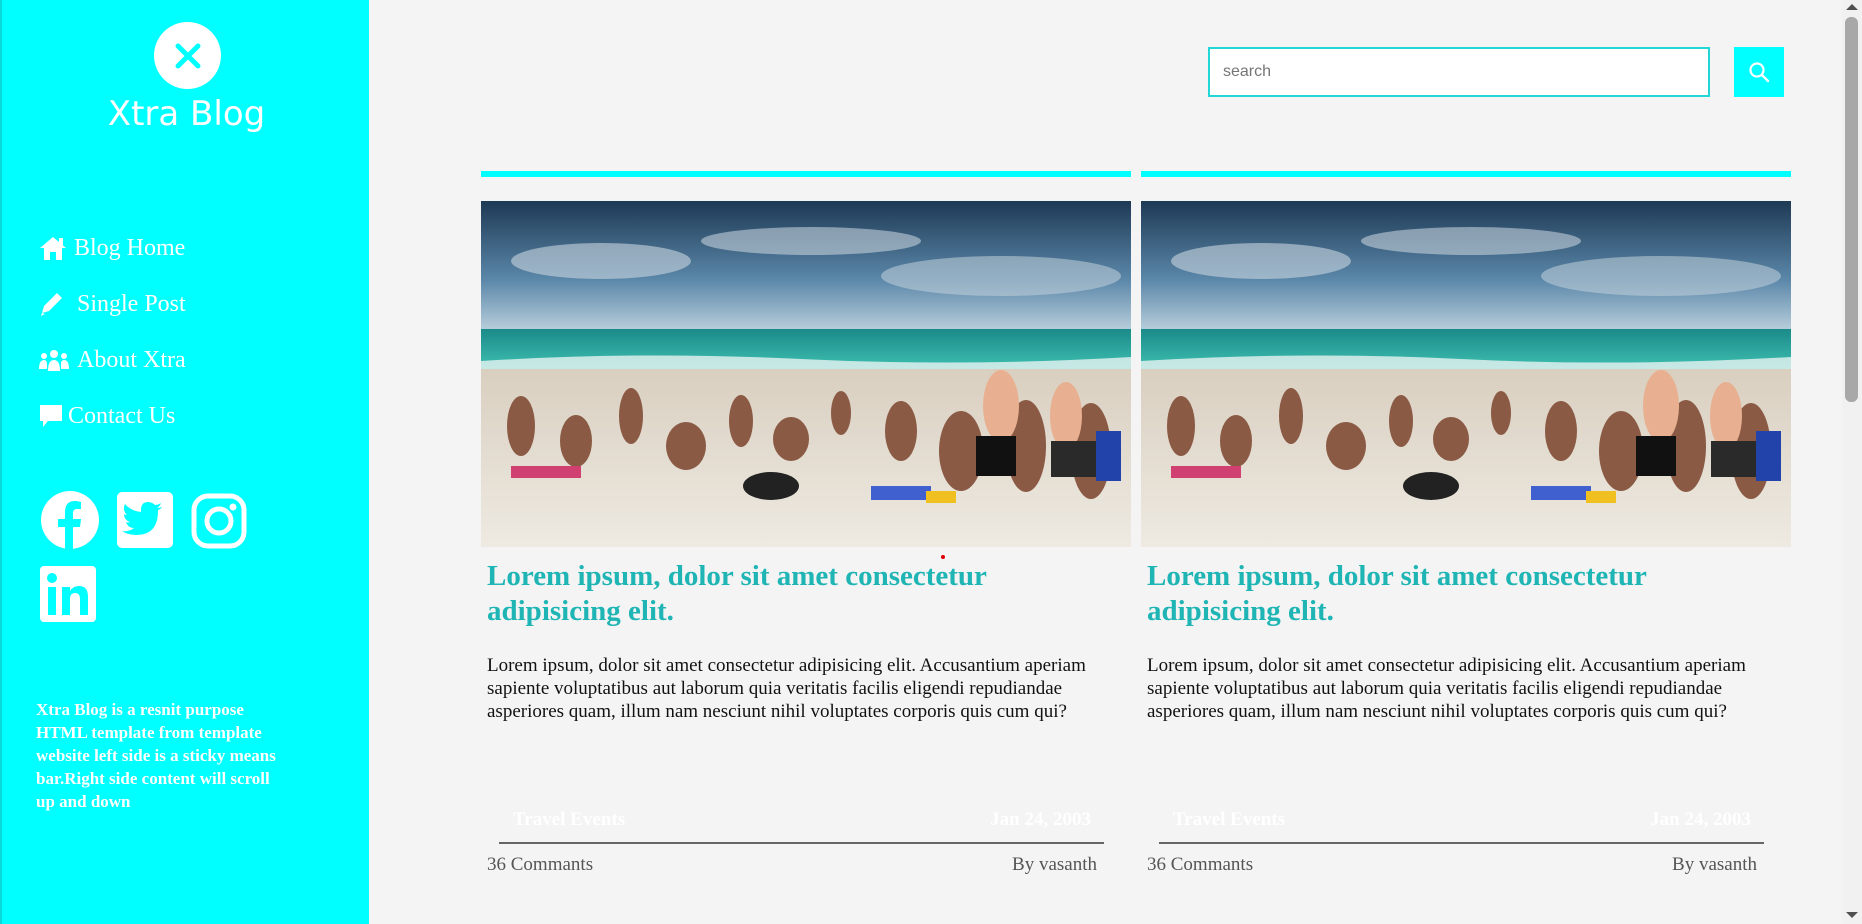 The image size is (1862, 924). I want to click on home-icon, so click(56, 248).